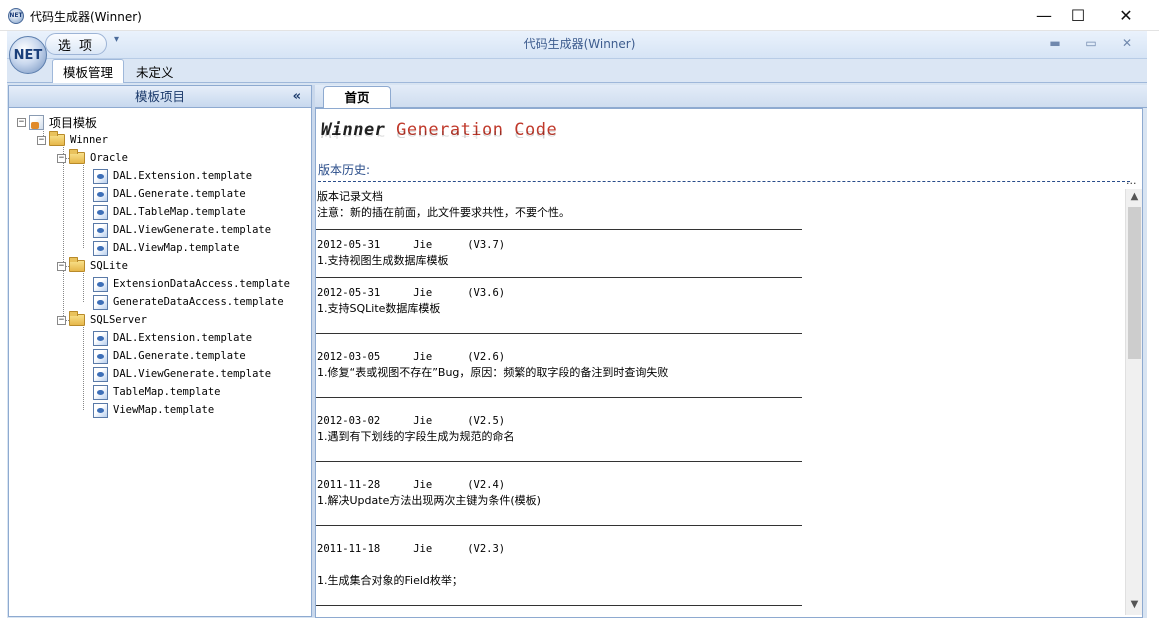 This screenshot has height=638, width=1159. What do you see at coordinates (188, 302) in the screenshot?
I see `tree-file: GenerateDataAccess.template` at bounding box center [188, 302].